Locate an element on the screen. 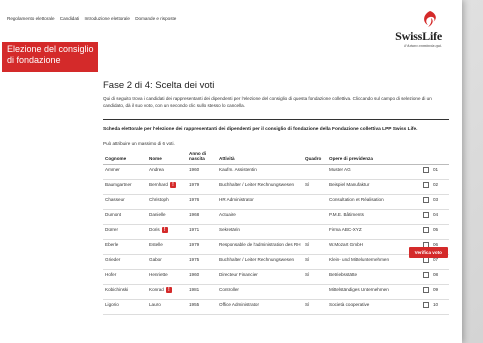 Image resolution: width=483 pixels, height=343 pixels. cell-opera-text: Mittelständiges Unternehmen is located at coordinates (359, 289).